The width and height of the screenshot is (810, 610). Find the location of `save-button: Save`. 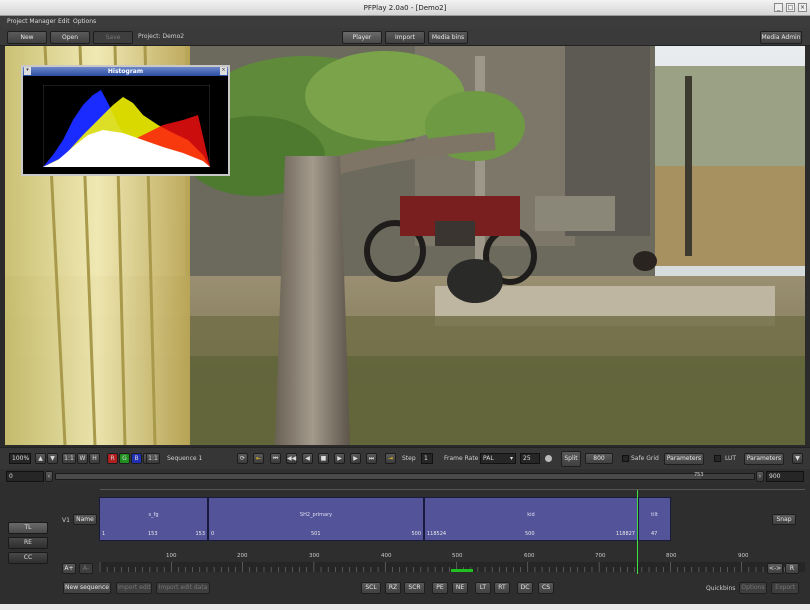

save-button: Save is located at coordinates (113, 37).